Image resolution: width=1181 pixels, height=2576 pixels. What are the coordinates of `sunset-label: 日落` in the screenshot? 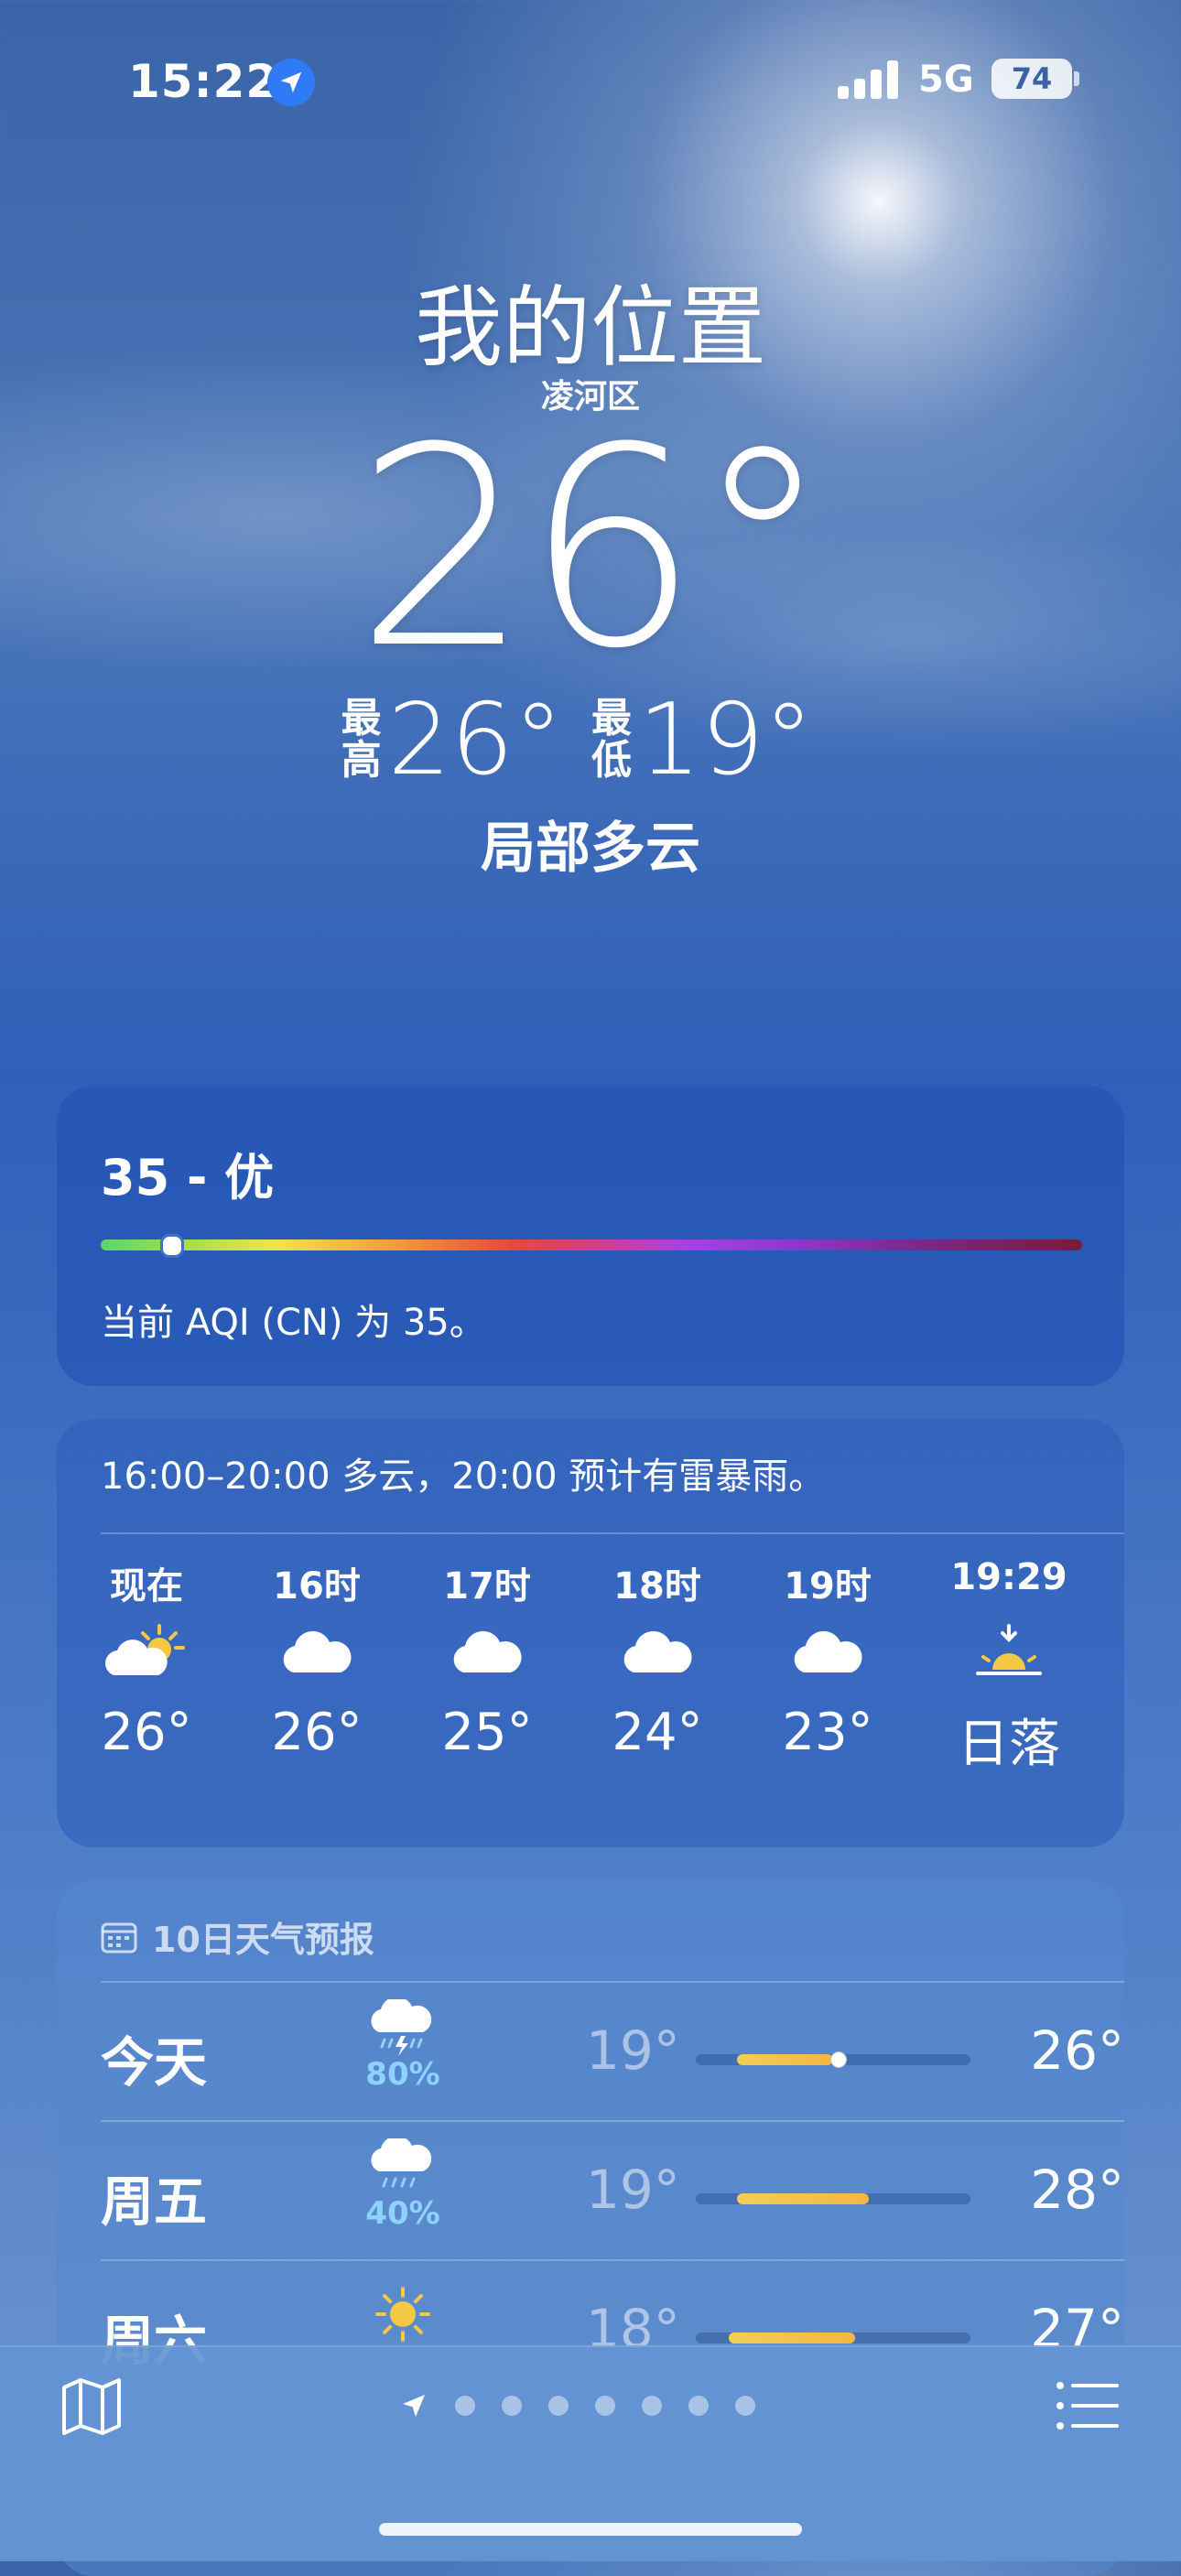 It's located at (1009, 1745).